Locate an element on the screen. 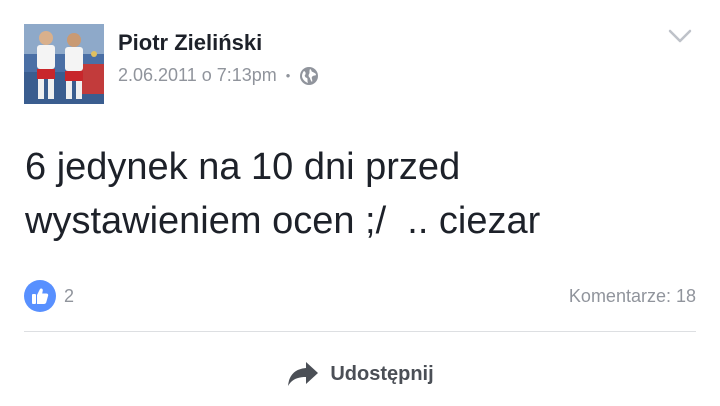 The height and width of the screenshot is (406, 720). divider is located at coordinates (360, 331).